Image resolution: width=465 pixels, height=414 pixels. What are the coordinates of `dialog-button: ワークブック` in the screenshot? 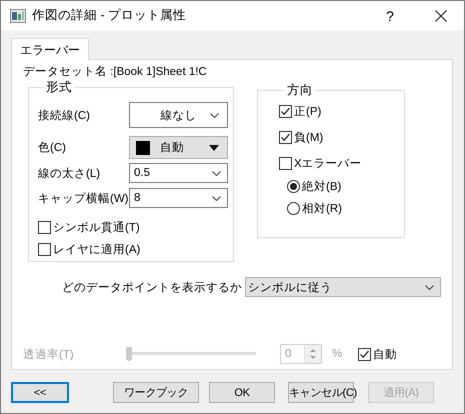 It's located at (156, 392).